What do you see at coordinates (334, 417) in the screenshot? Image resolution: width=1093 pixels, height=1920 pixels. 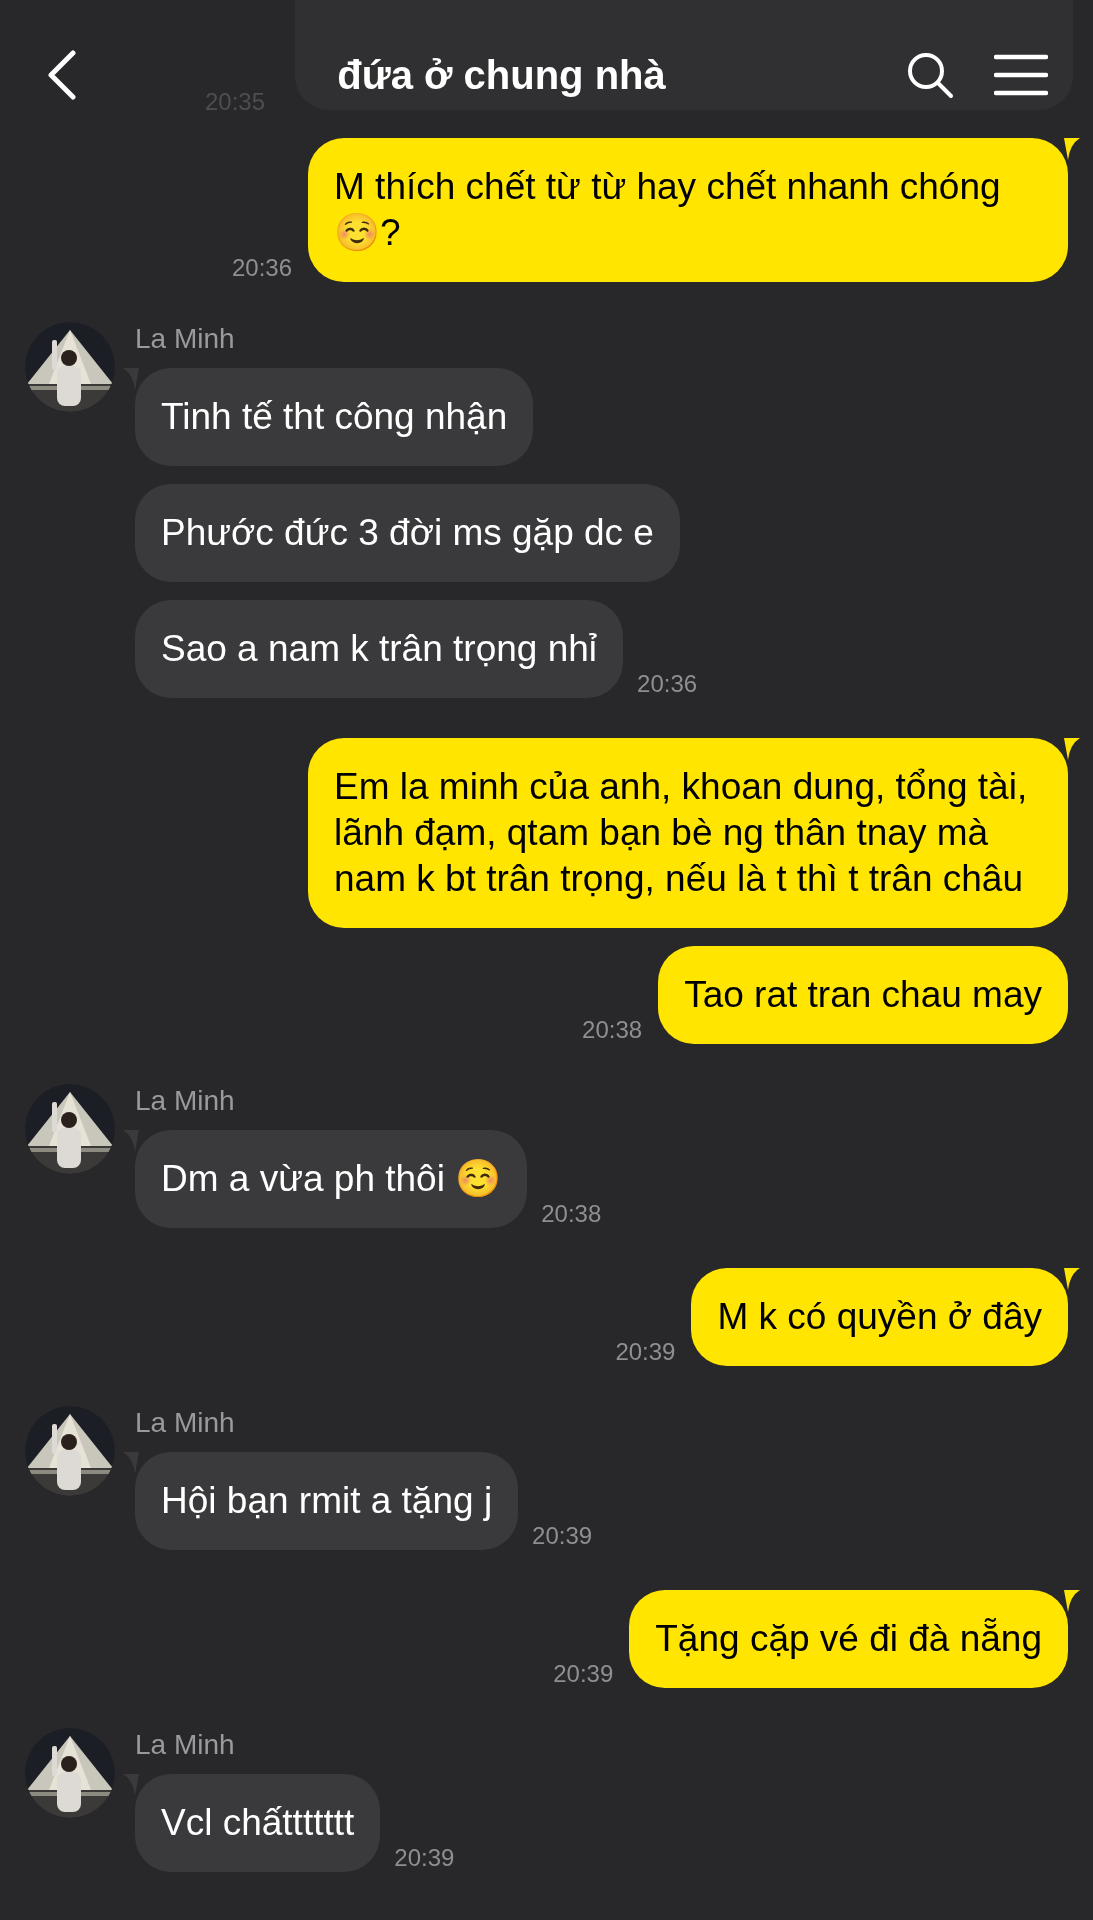 I see `message-bubble: Tinh tế tht công nhận` at bounding box center [334, 417].